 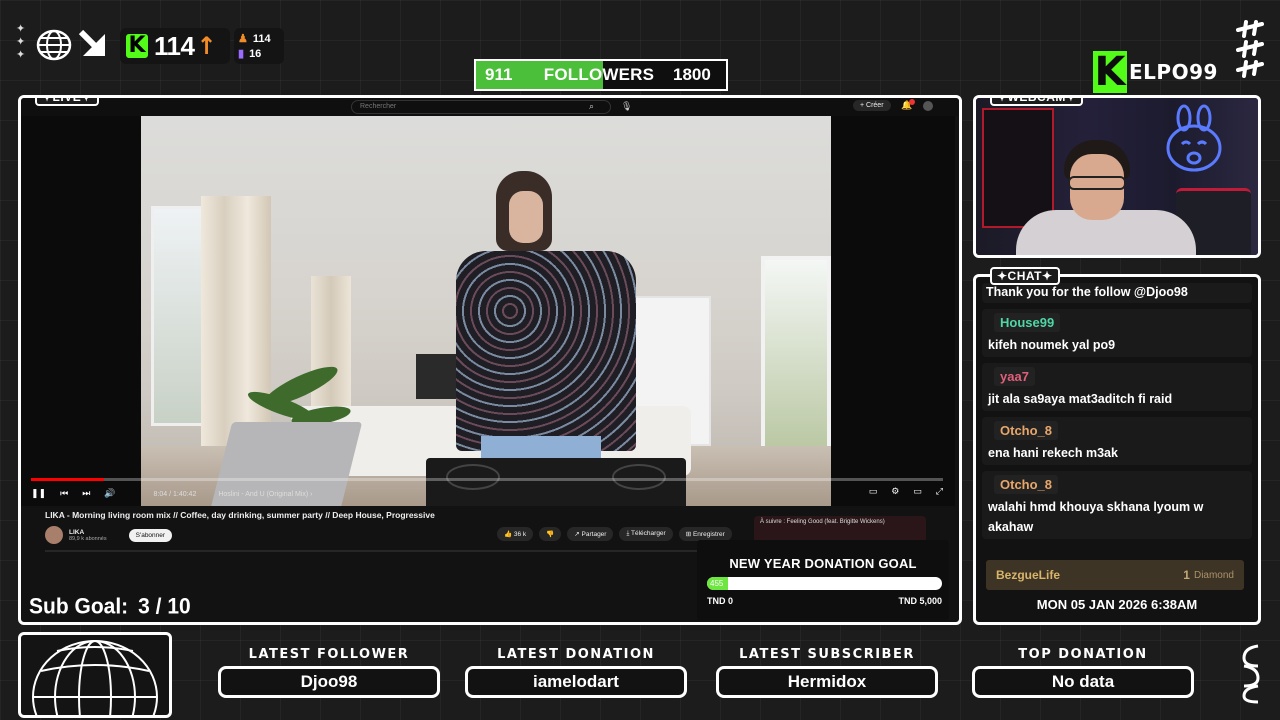 I want to click on kick-follower-count: 114, so click(x=174, y=45).